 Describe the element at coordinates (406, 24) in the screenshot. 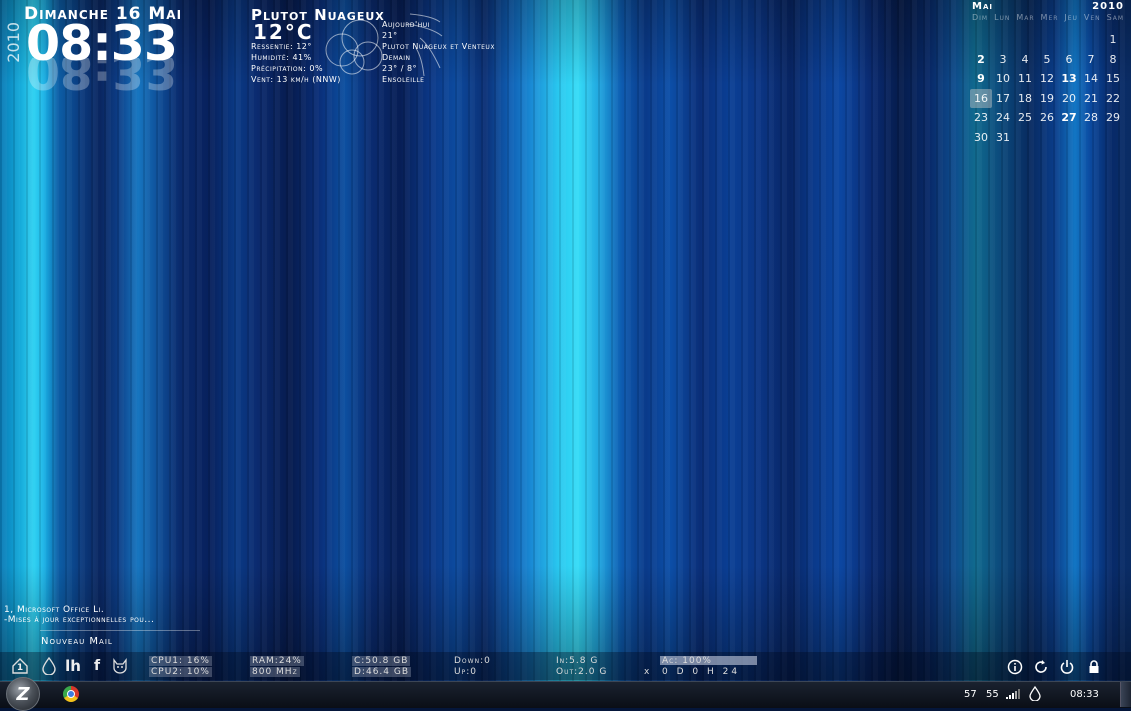

I see `forecast-today-label: Aujourd'hui` at that location.